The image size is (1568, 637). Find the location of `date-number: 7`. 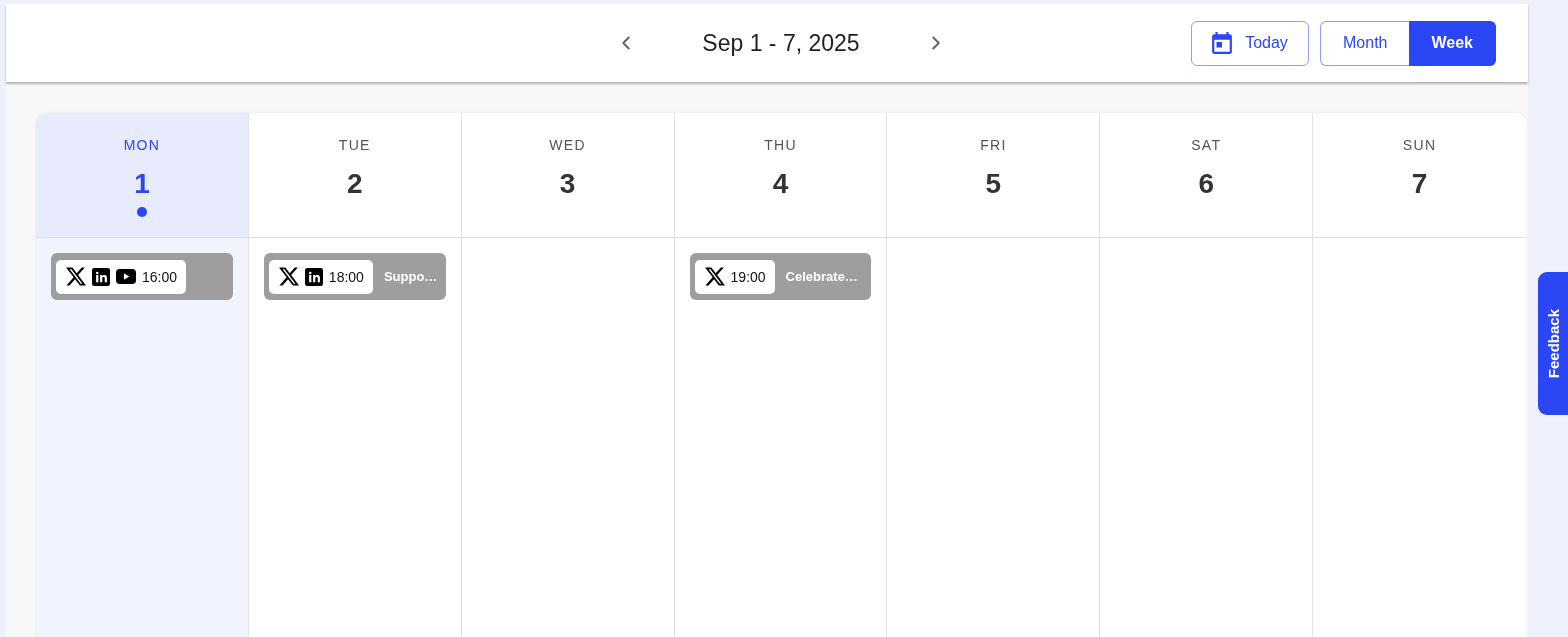

date-number: 7 is located at coordinates (1419, 184).